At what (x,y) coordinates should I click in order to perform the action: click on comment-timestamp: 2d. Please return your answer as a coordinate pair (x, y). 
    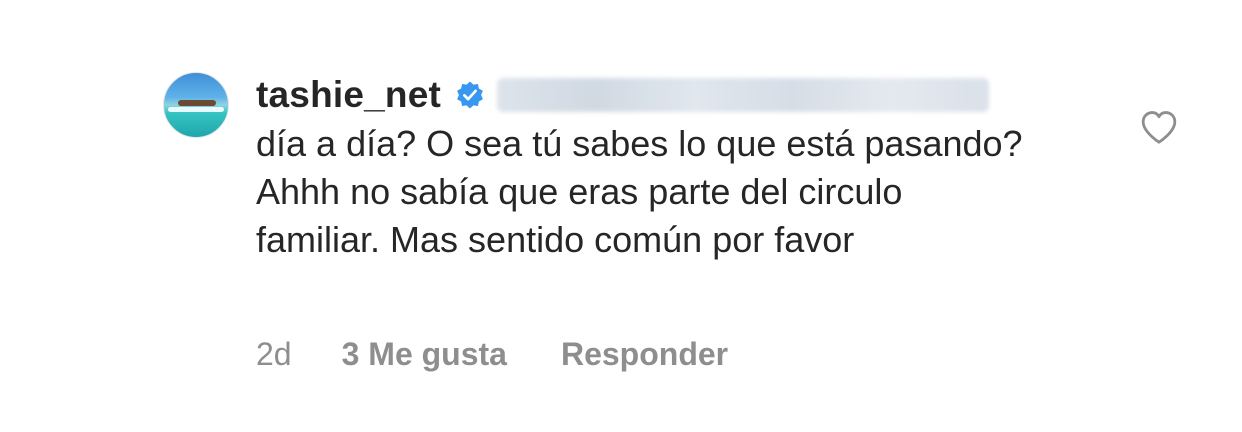
    Looking at the image, I should click on (274, 354).